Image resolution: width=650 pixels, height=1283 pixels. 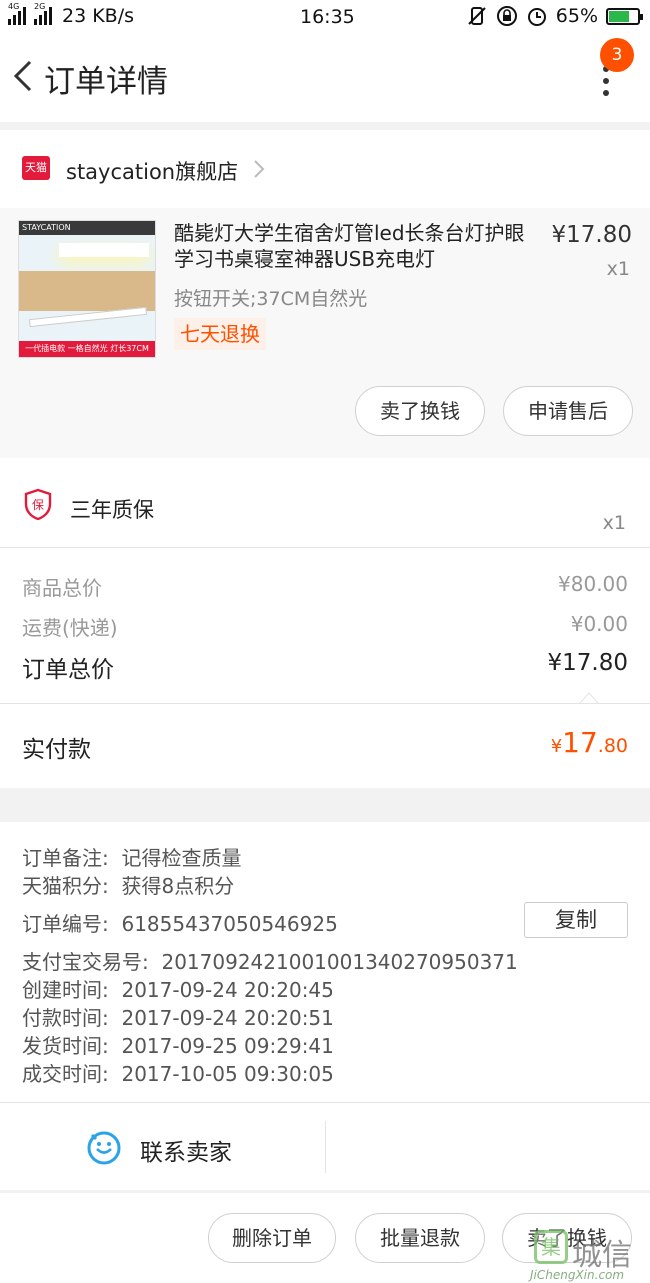 What do you see at coordinates (178, 1074) in the screenshot?
I see `completed-time-row: 成交时间: 2017-10-05 09:30:05` at bounding box center [178, 1074].